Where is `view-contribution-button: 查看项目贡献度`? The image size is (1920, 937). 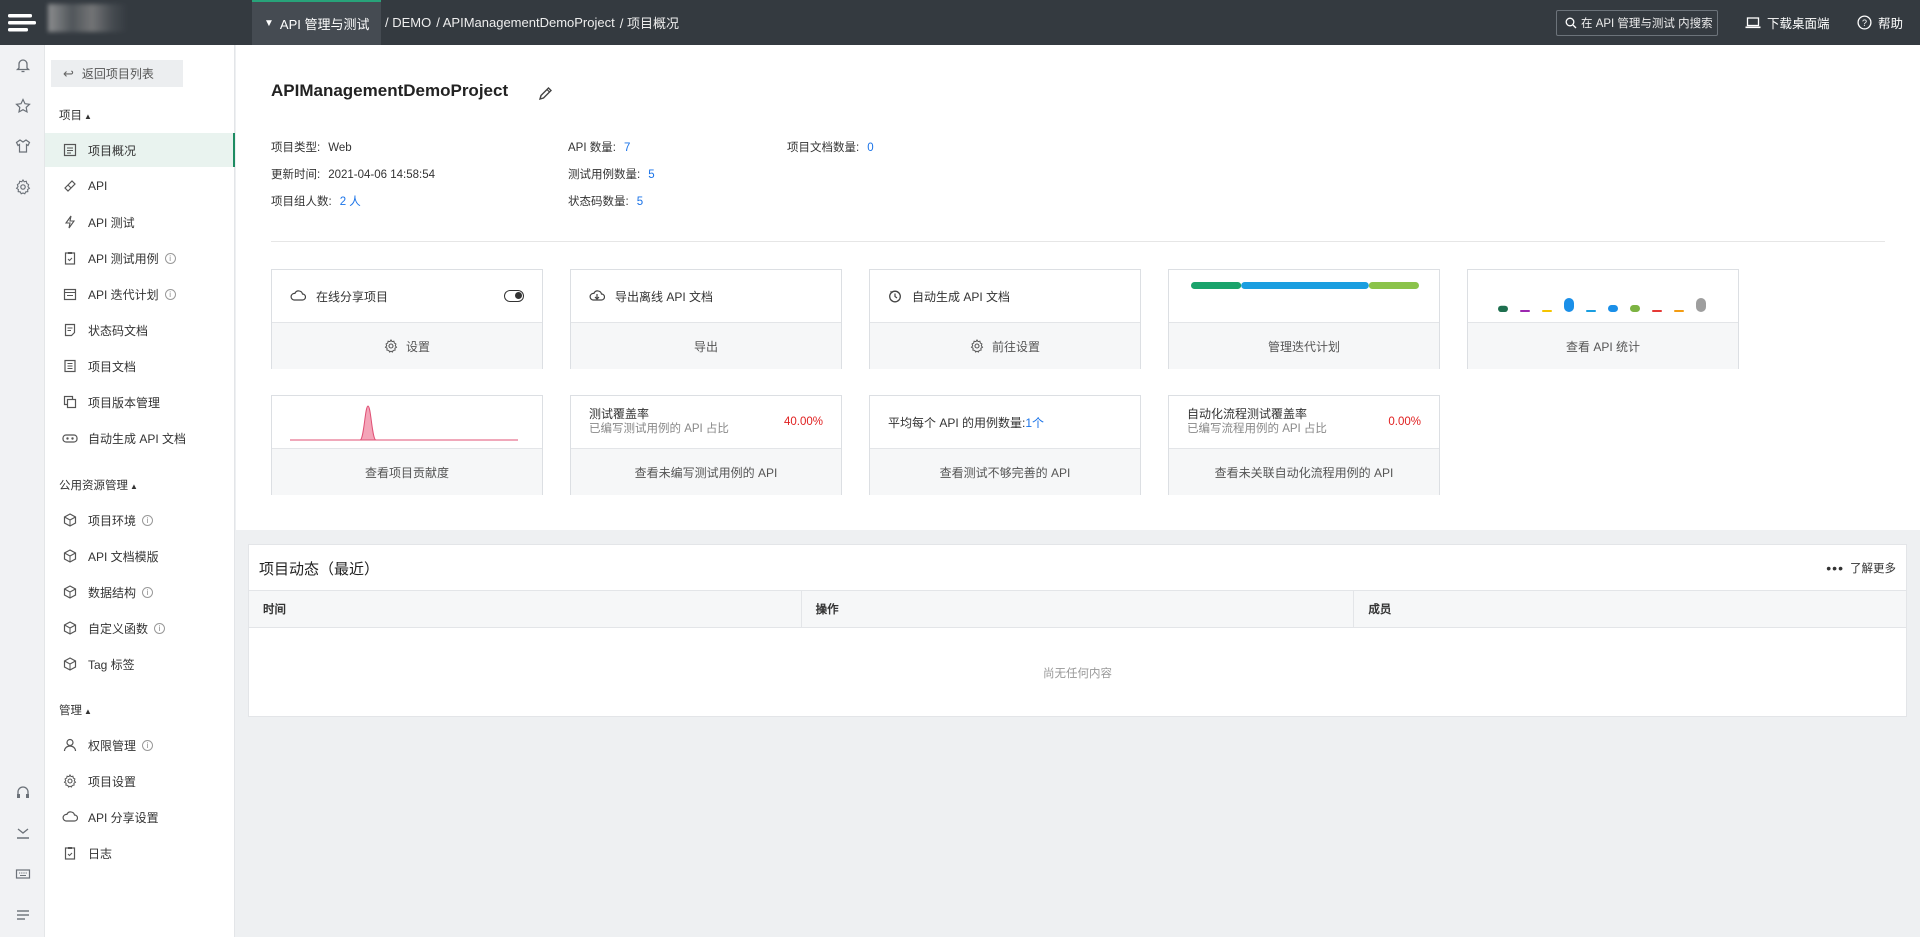
view-contribution-button: 查看项目贡献度 is located at coordinates (407, 471).